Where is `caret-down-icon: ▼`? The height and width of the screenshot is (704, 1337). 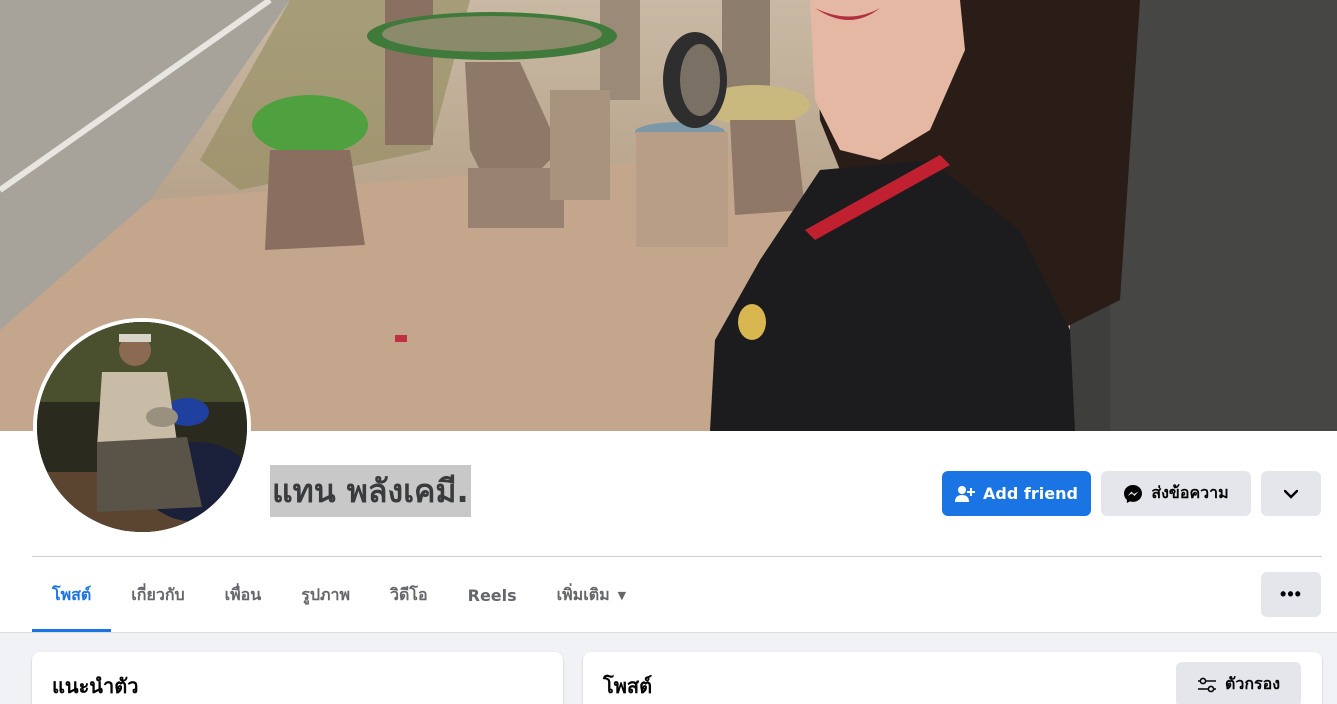
caret-down-icon: ▼ is located at coordinates (622, 595).